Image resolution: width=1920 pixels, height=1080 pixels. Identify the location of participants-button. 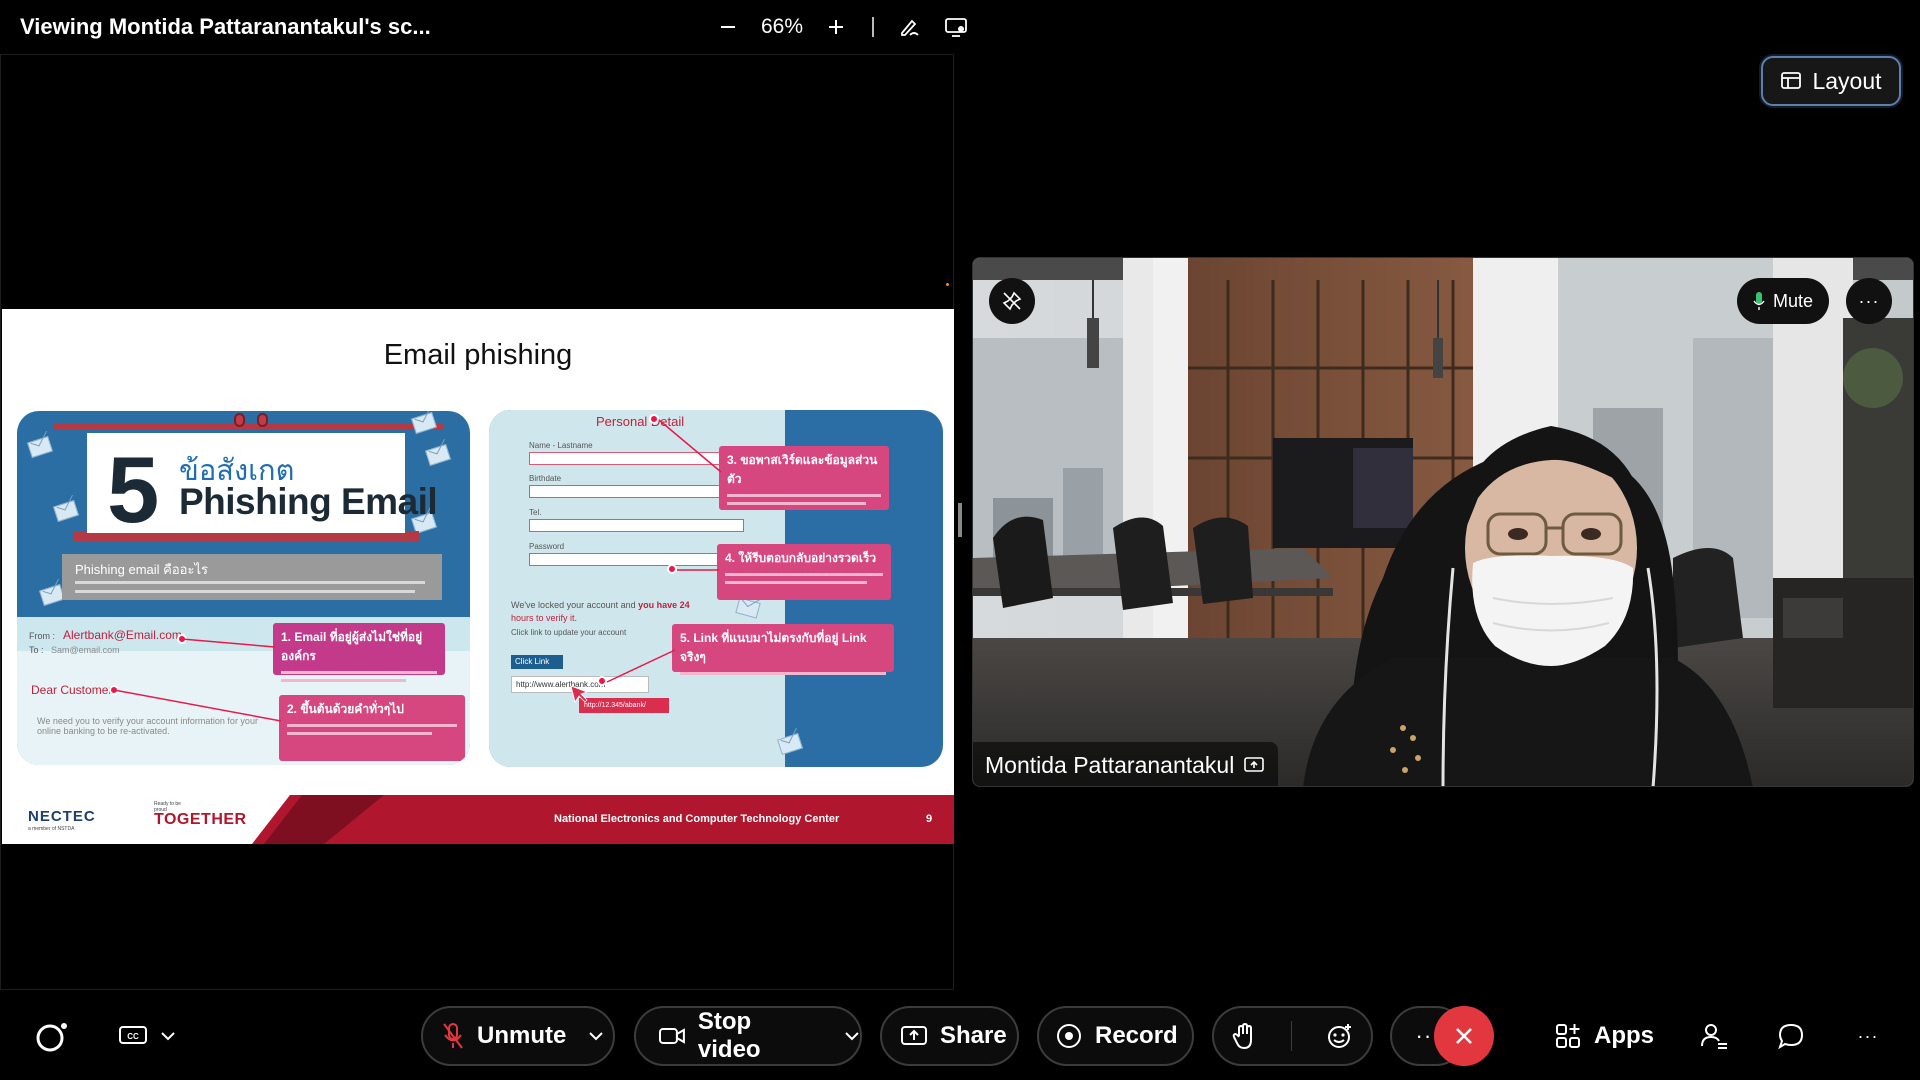
(1714, 1036).